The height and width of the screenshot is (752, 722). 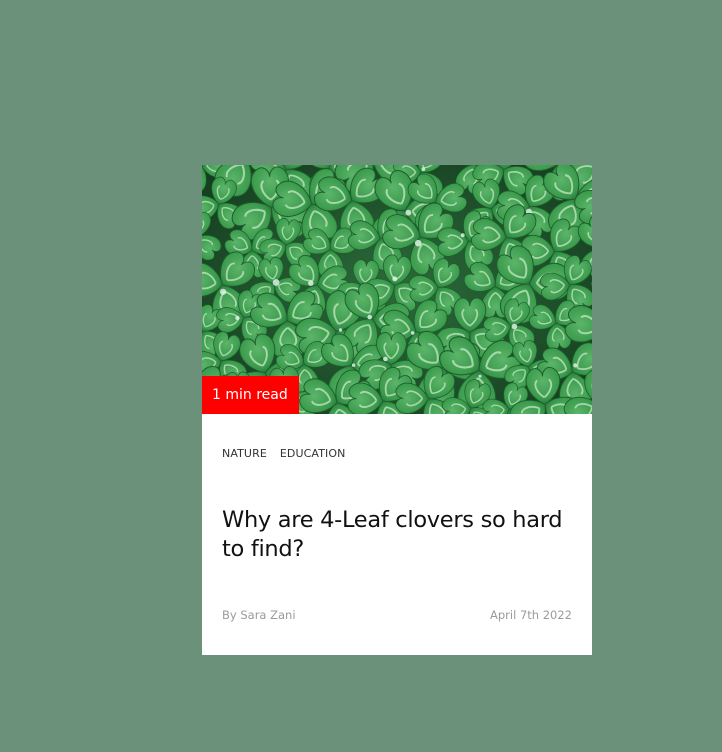 What do you see at coordinates (313, 453) in the screenshot?
I see `tag-education: EDUCATION` at bounding box center [313, 453].